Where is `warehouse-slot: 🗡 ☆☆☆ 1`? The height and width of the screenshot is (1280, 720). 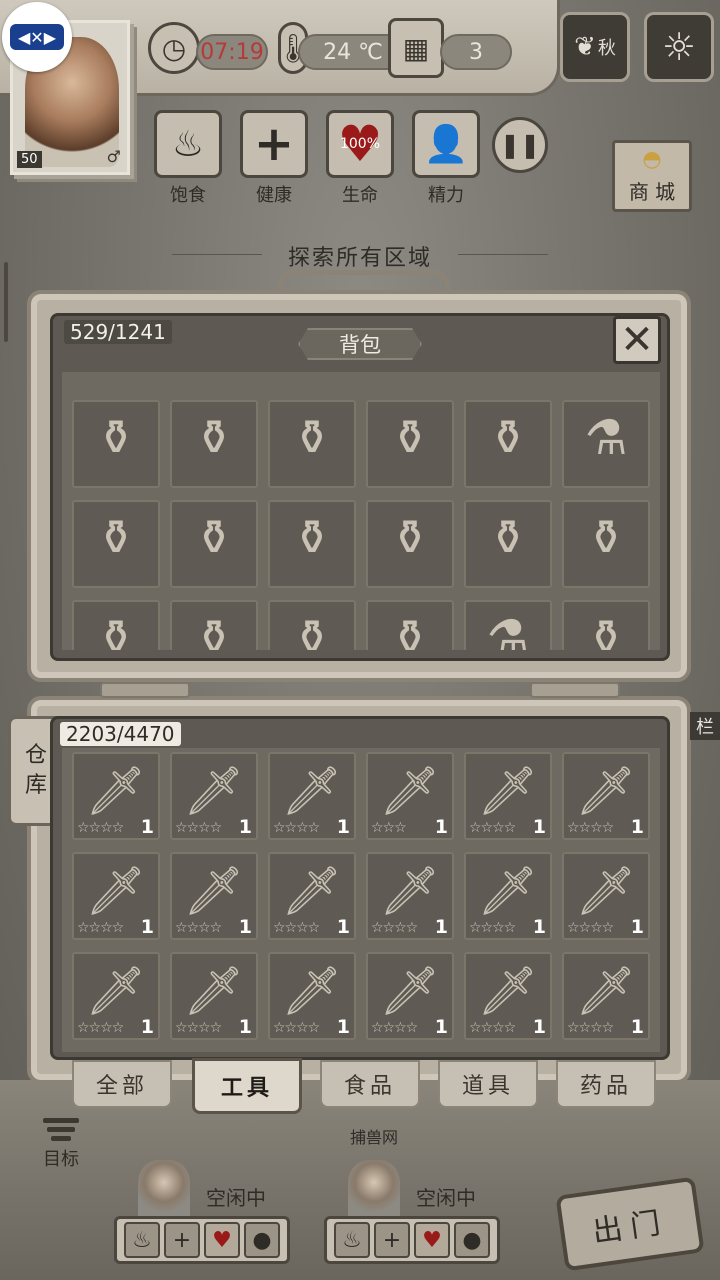
warehouse-slot: 🗡 ☆☆☆ 1 is located at coordinates (410, 796).